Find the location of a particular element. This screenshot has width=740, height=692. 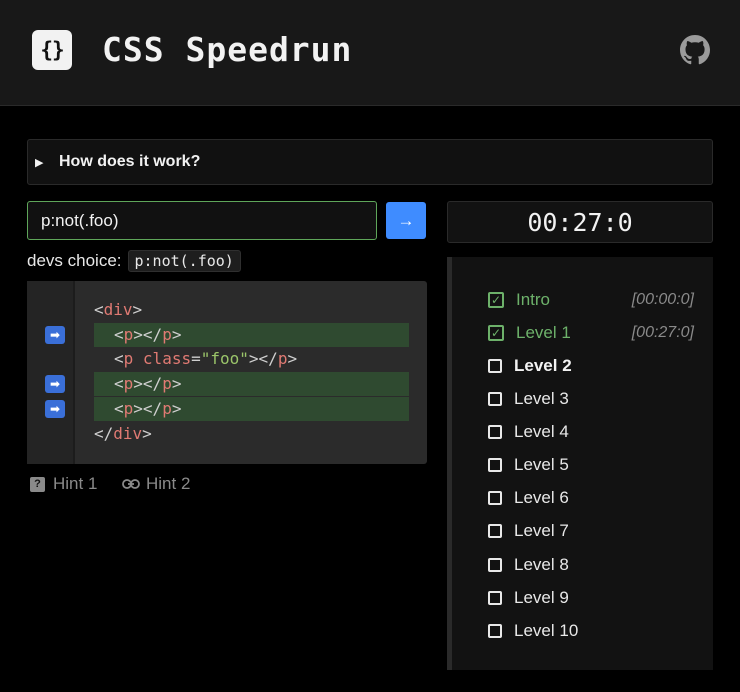

level-time: [00:00:0] is located at coordinates (662, 299).